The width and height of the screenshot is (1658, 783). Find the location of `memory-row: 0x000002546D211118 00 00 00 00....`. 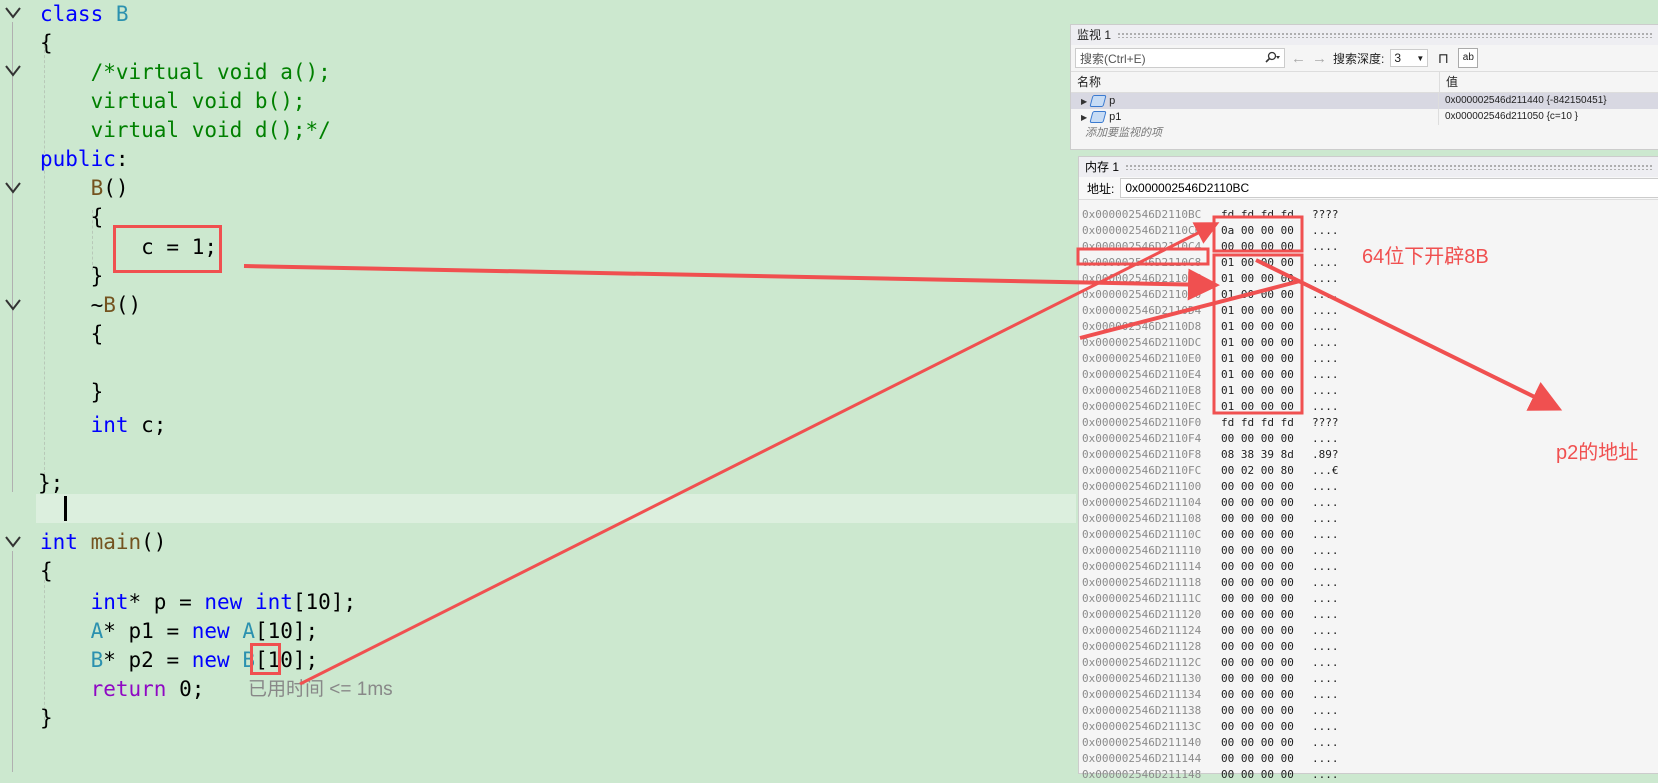

memory-row: 0x000002546D211118 00 00 00 00.... is located at coordinates (1368, 583).